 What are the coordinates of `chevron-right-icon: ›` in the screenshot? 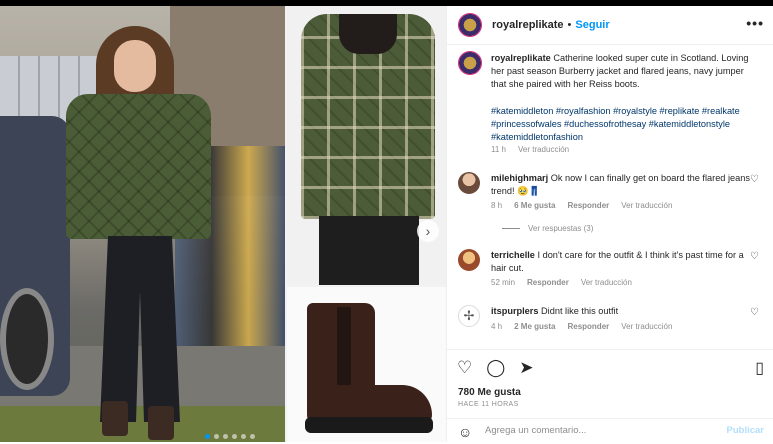 It's located at (428, 231).